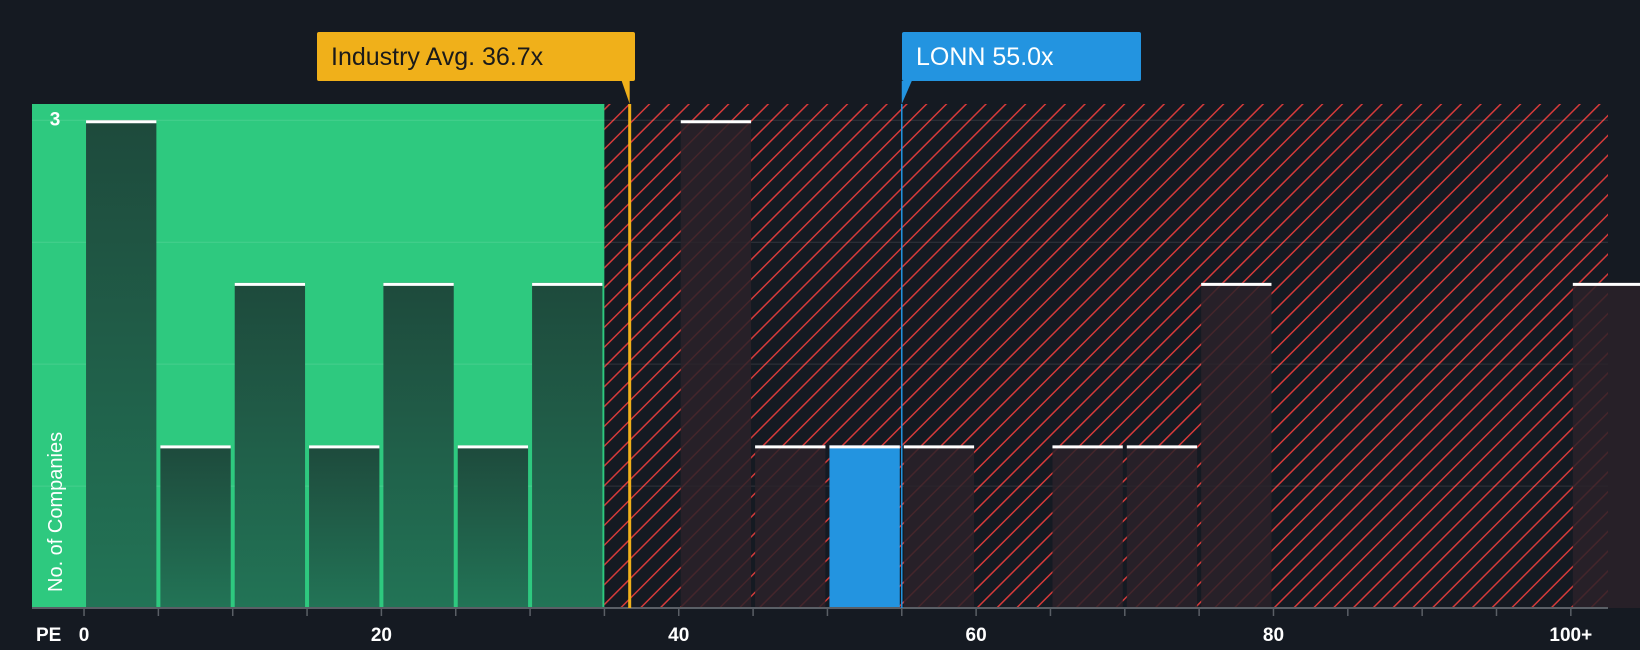 This screenshot has height=650, width=1640. I want to click on x-axis-label: PE, so click(48, 635).